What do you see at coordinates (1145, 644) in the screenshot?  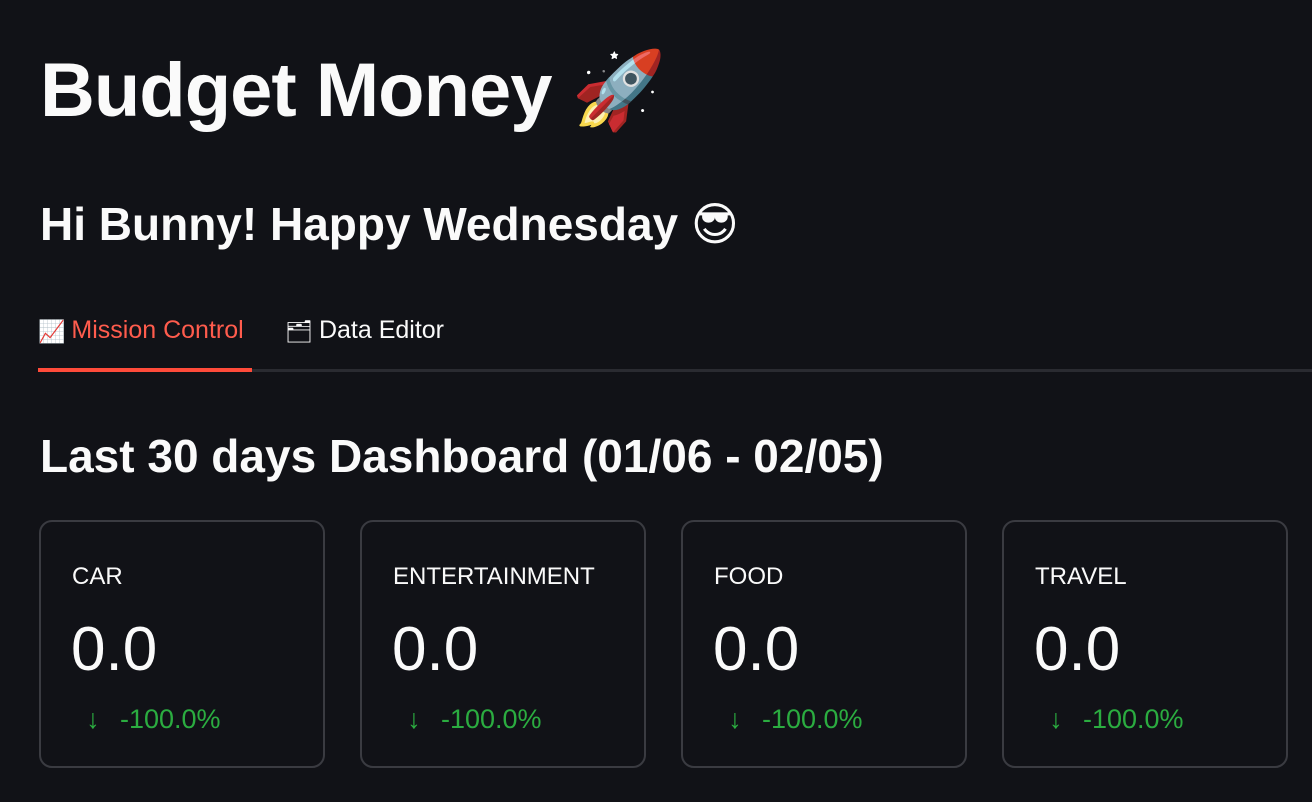 I see `metric-card-travel: TRAVEL 0.0 ↓ -100.0%` at bounding box center [1145, 644].